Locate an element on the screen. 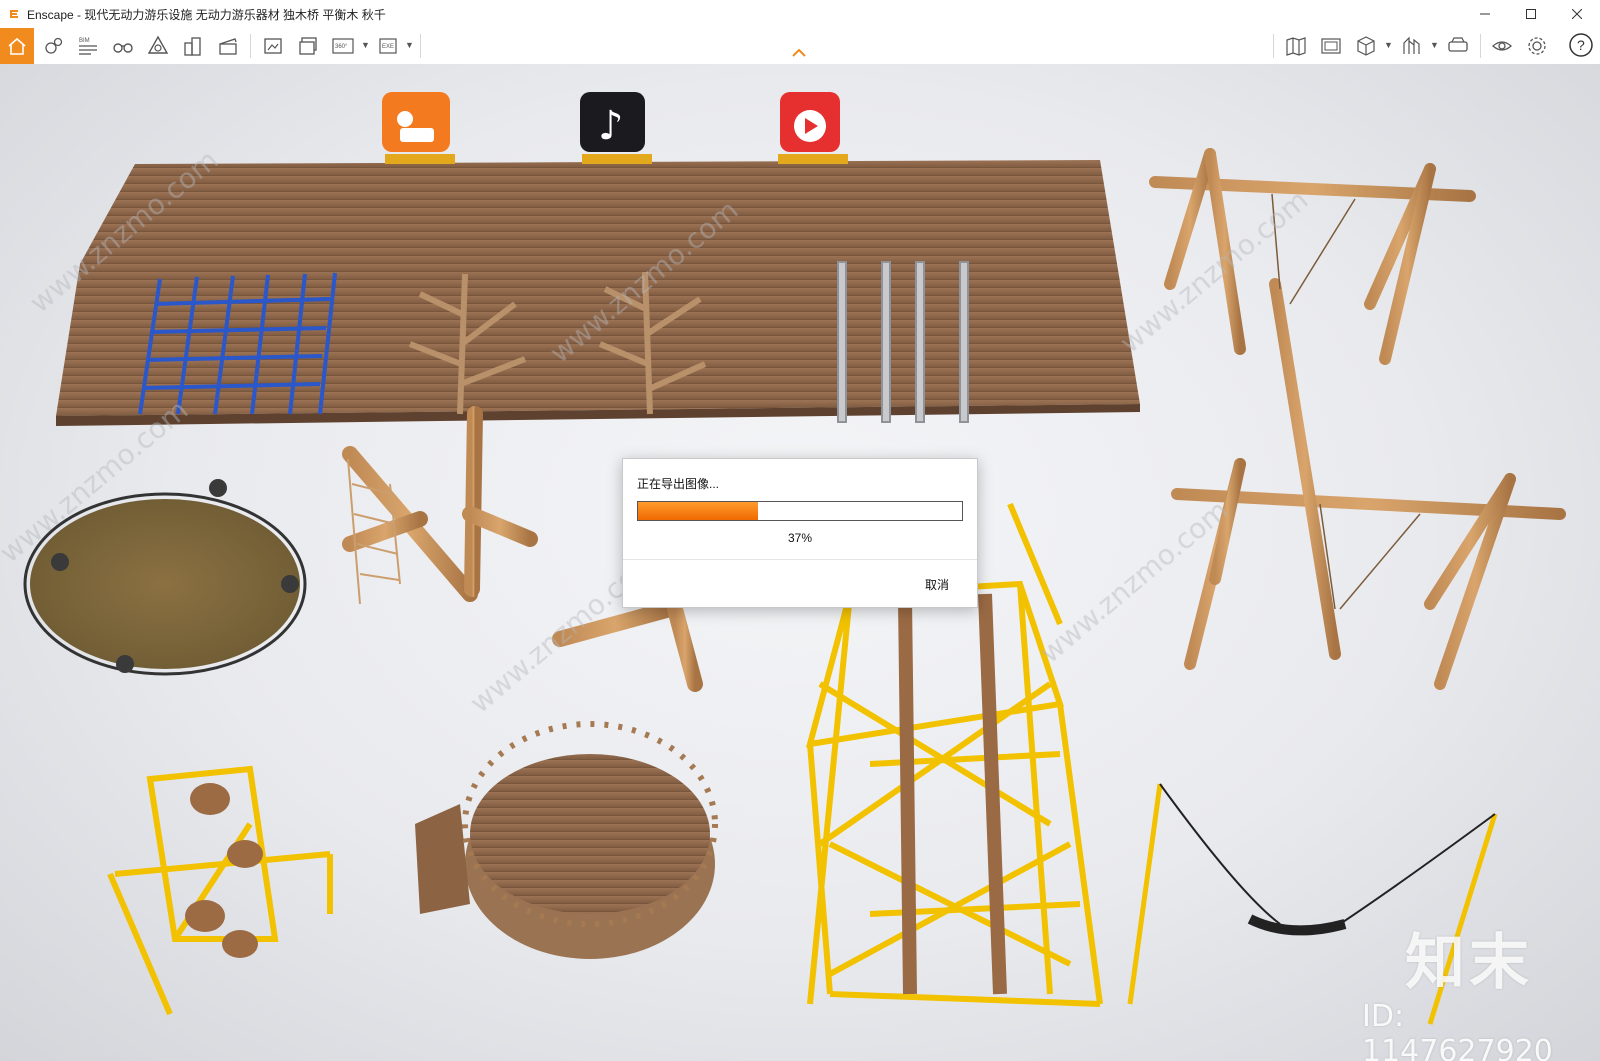 The width and height of the screenshot is (1600, 1061). asset-library-button is located at coordinates (158, 46).